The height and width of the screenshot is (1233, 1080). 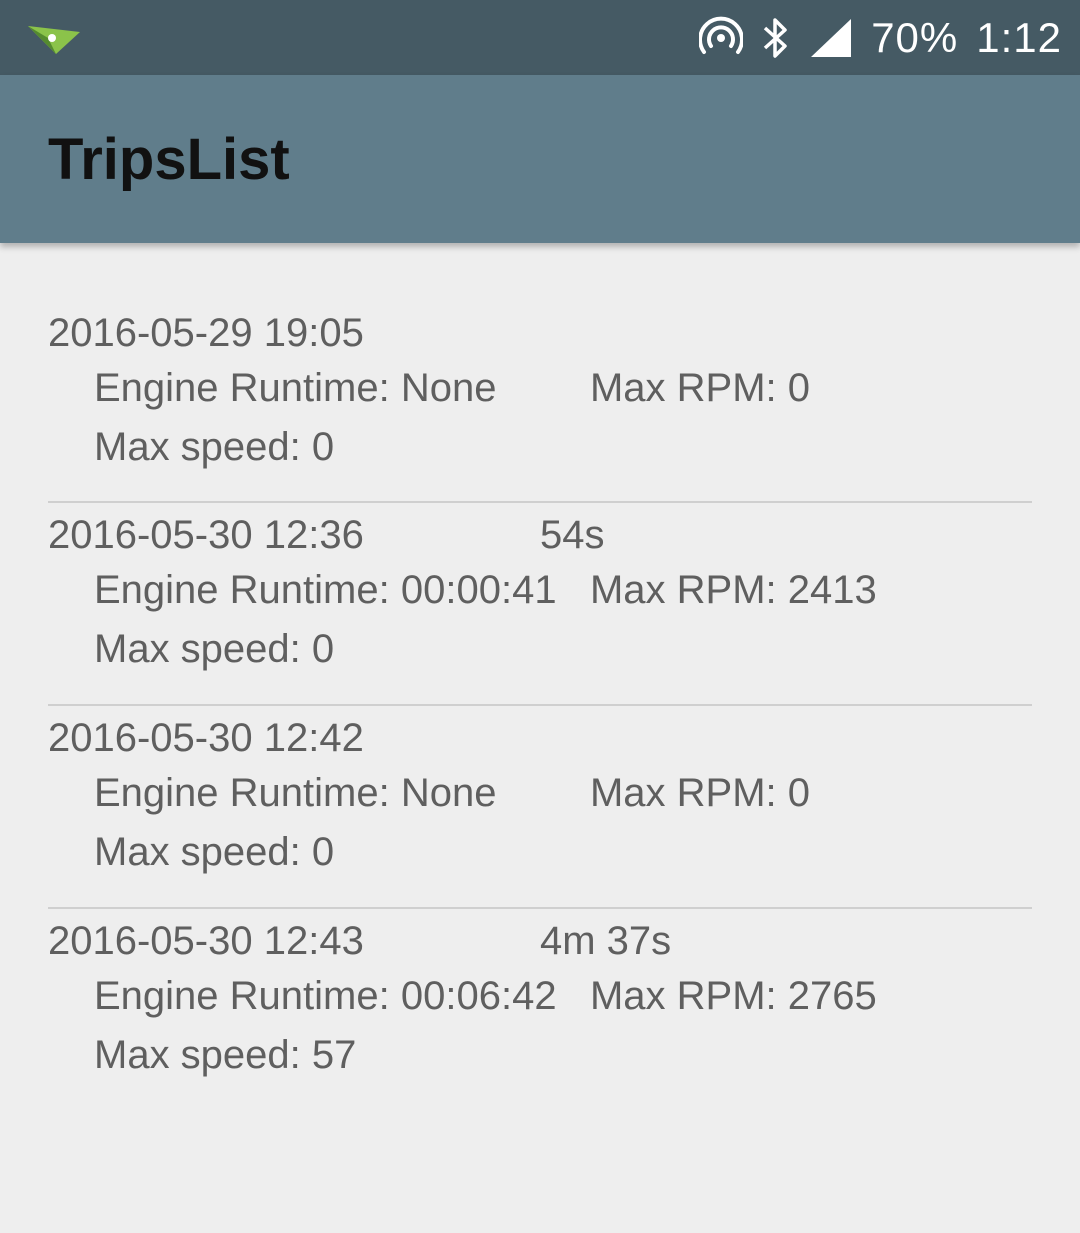 I want to click on cell-signal-icon, so click(x=831, y=38).